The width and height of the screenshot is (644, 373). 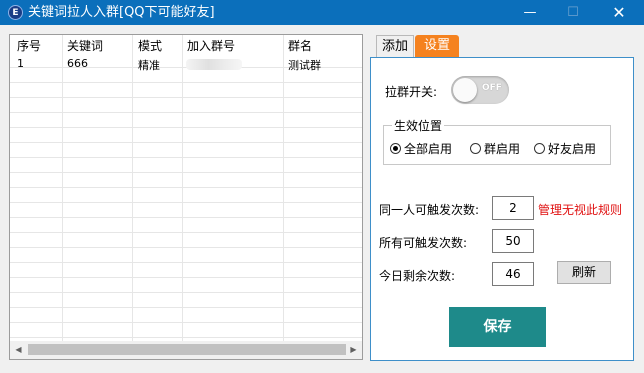 I want to click on header-index: 序号, so click(x=29, y=45).